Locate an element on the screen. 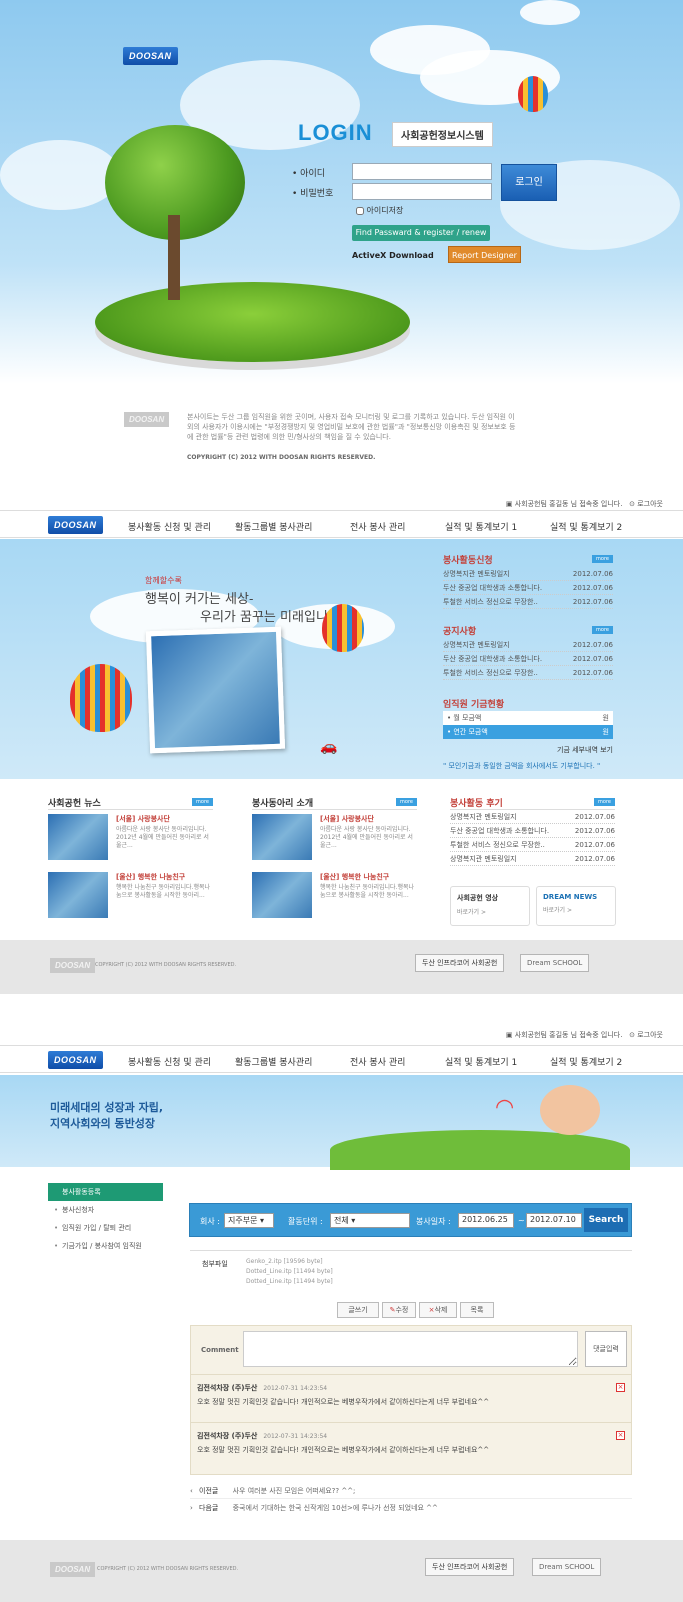  report-designer-button: Report Designer is located at coordinates (484, 254).